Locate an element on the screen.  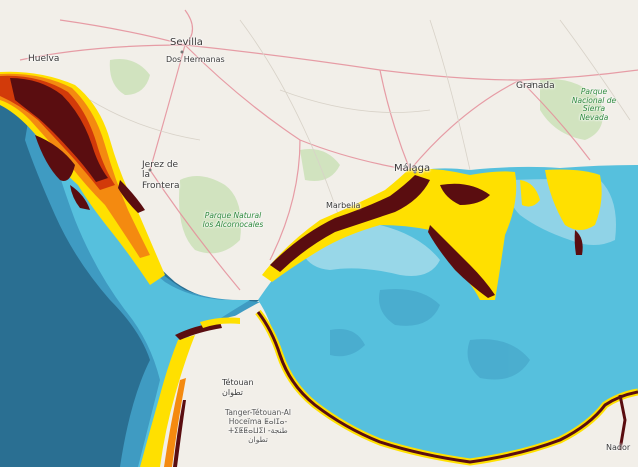
label-marbella: Marbella is located at coordinates (343, 205).